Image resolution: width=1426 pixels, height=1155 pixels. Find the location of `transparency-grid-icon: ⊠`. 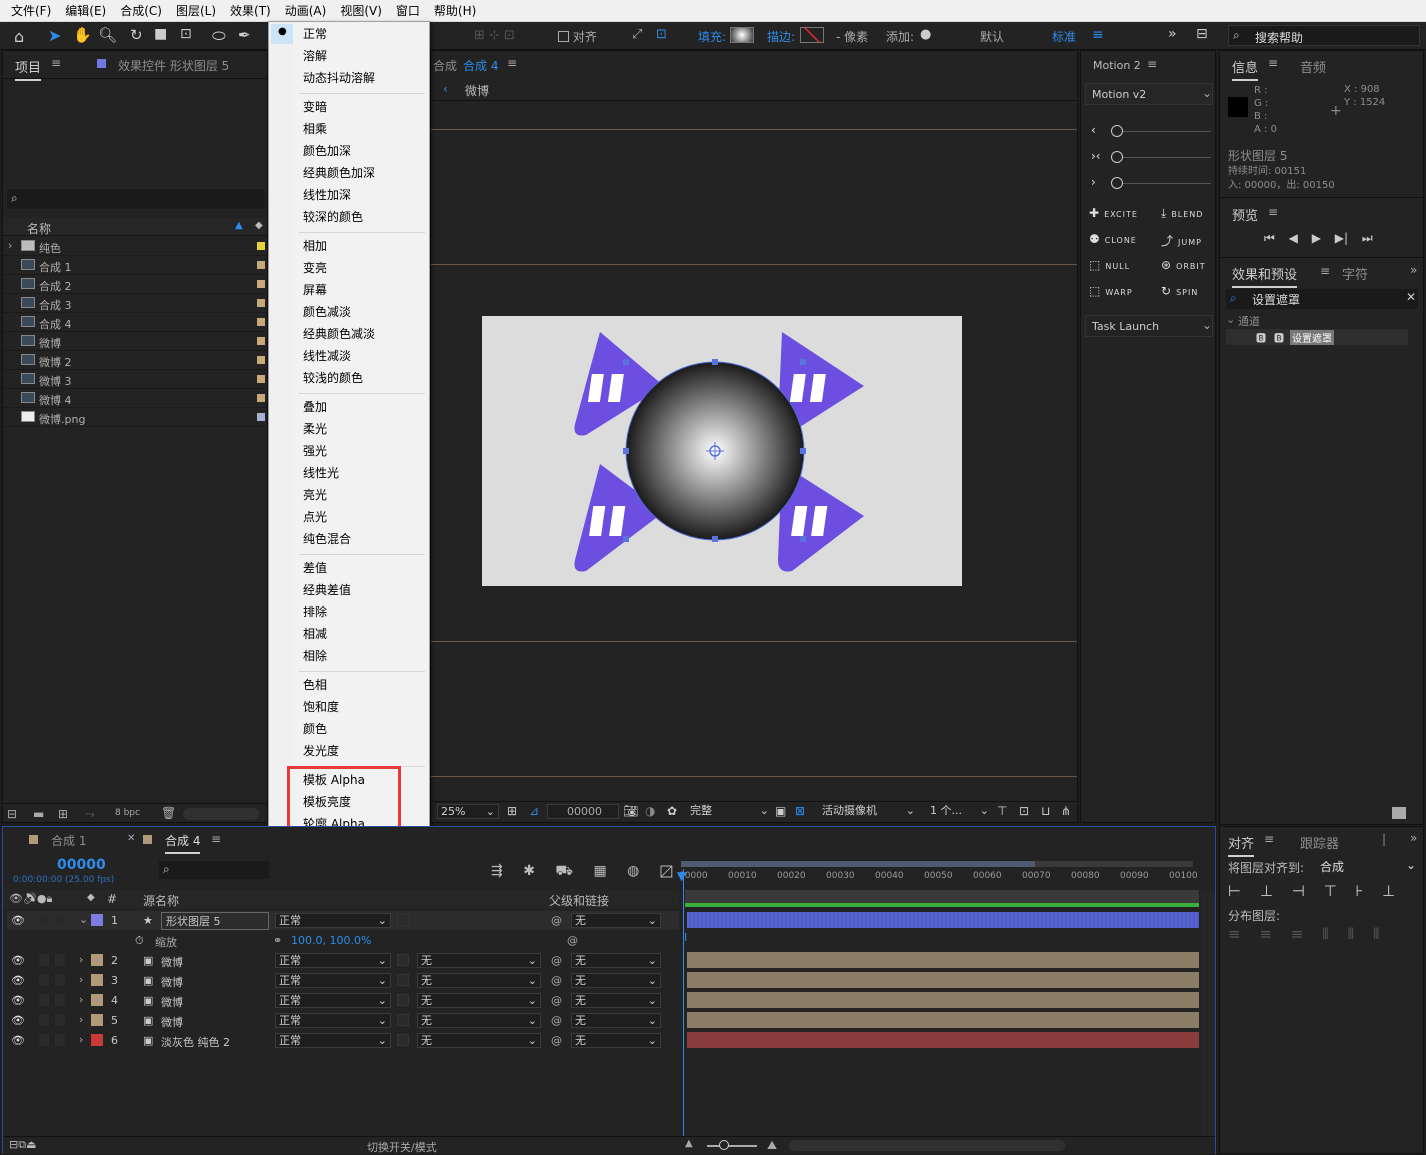

transparency-grid-icon: ⊠ is located at coordinates (800, 811).